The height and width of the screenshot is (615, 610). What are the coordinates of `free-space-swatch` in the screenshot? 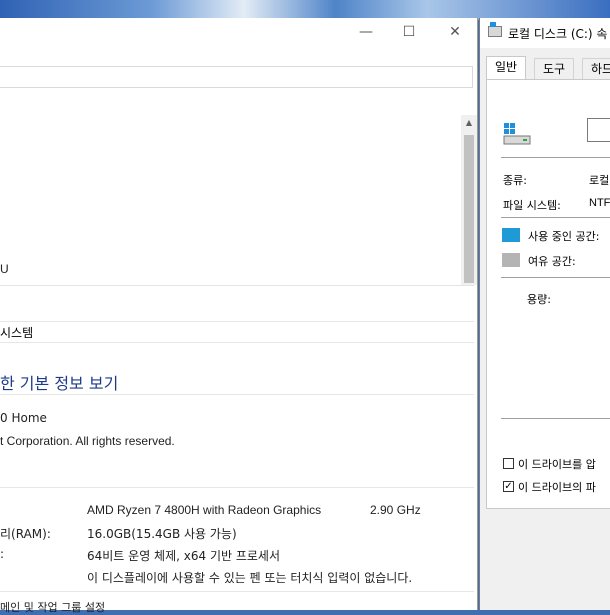 It's located at (511, 260).